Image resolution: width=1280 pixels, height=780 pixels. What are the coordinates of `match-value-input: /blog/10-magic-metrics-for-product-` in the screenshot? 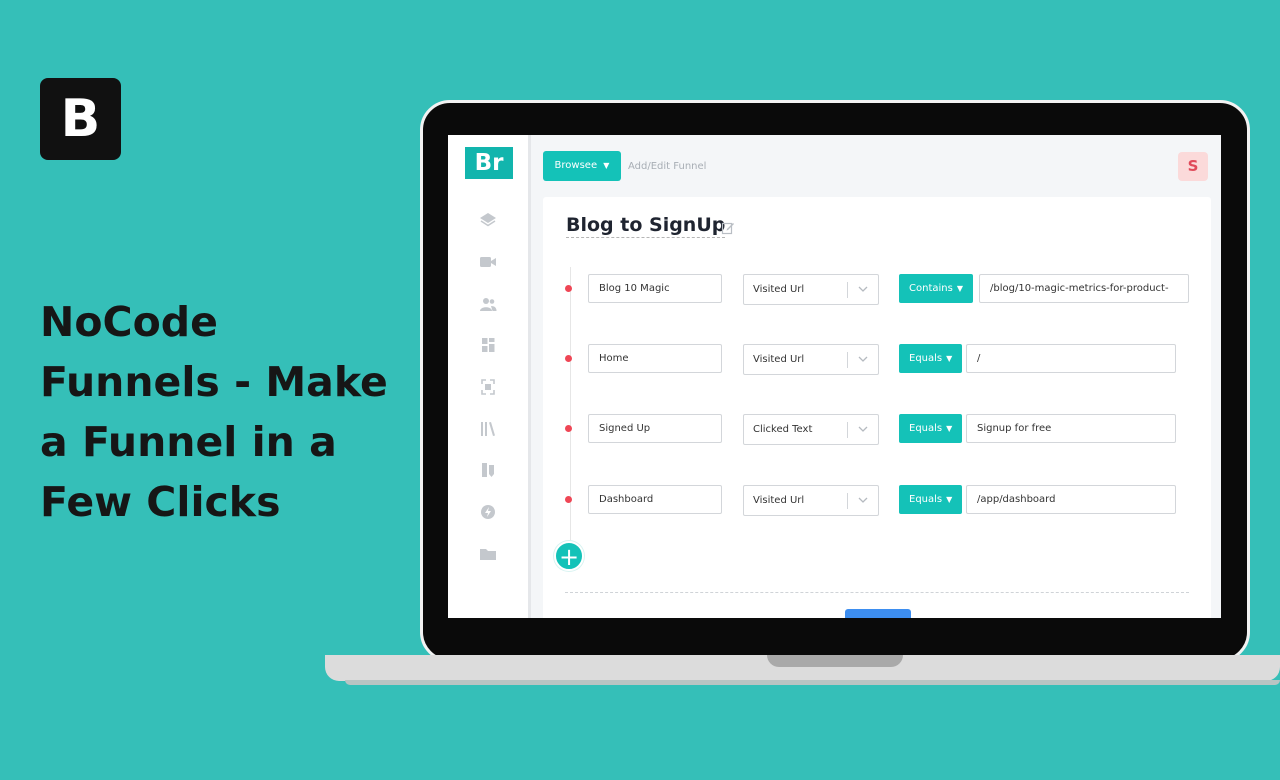 It's located at (1084, 288).